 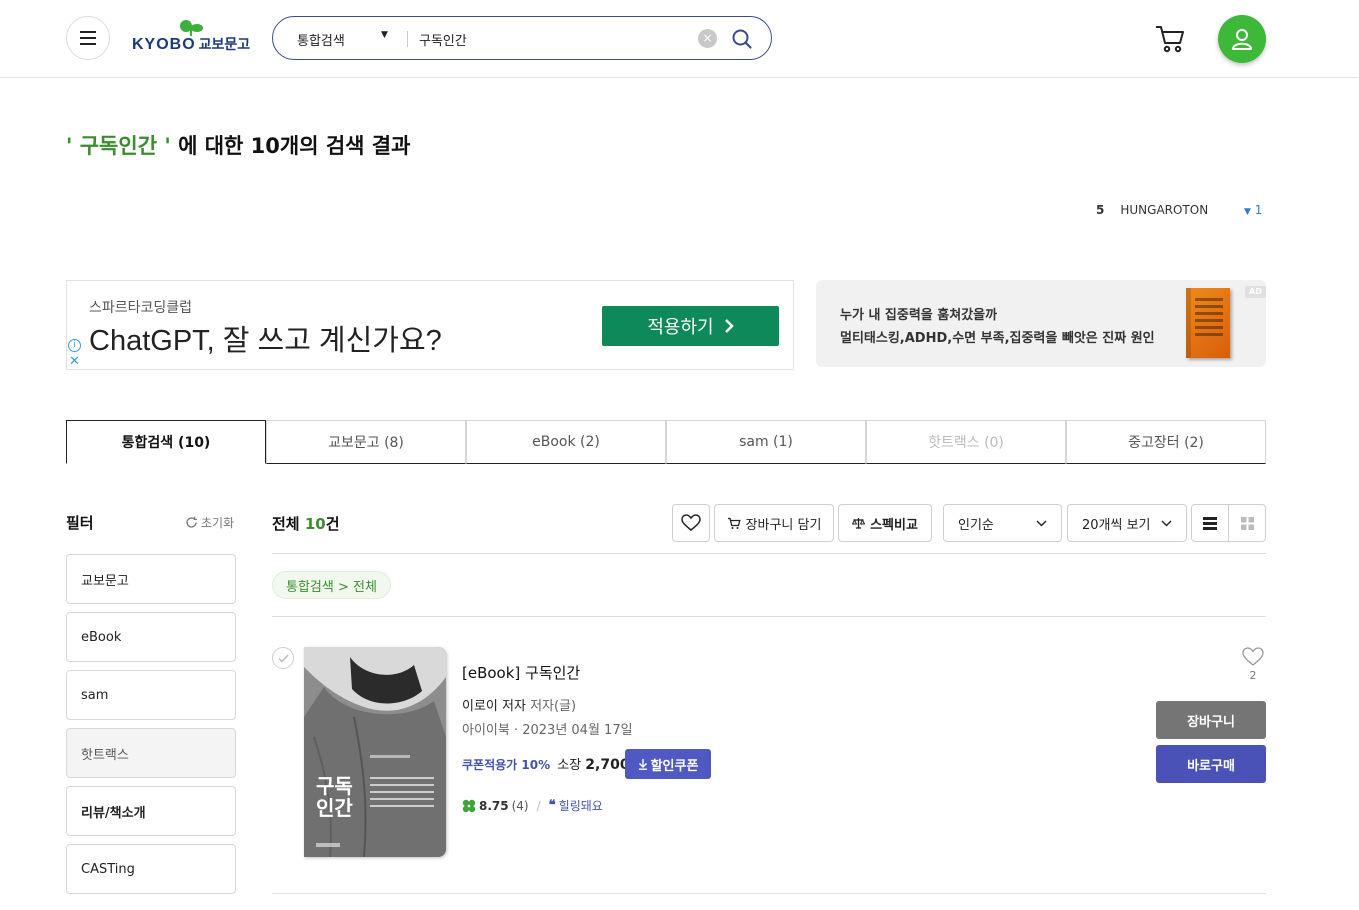 I want to click on product-rating: 8.75 (4) / ❝ 힐링돼요, so click(x=532, y=805).